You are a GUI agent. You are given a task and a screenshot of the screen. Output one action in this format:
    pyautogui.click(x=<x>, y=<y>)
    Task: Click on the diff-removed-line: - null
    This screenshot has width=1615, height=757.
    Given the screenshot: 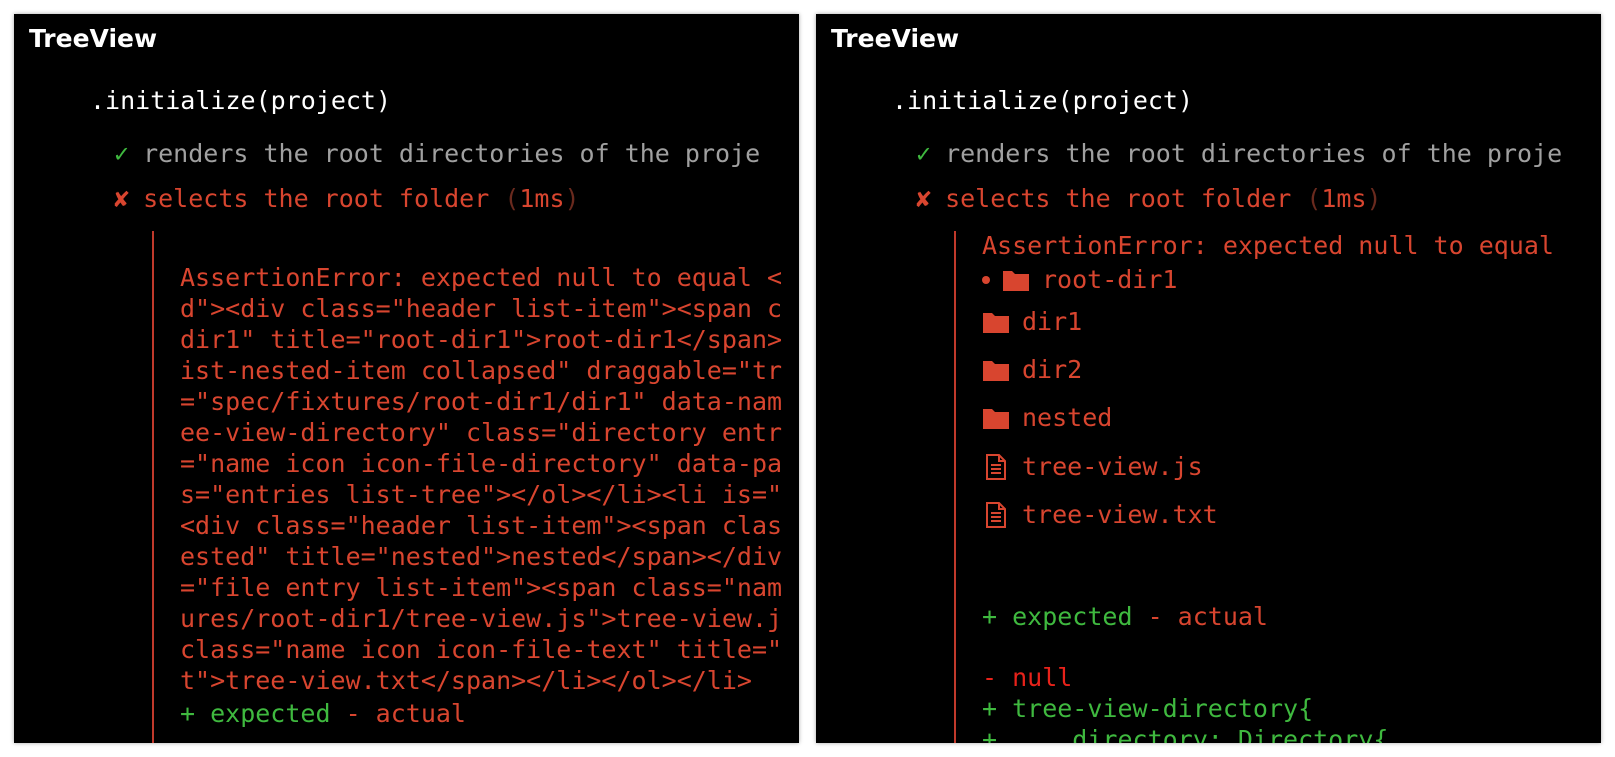 What is the action you would take?
    pyautogui.click(x=1027, y=677)
    